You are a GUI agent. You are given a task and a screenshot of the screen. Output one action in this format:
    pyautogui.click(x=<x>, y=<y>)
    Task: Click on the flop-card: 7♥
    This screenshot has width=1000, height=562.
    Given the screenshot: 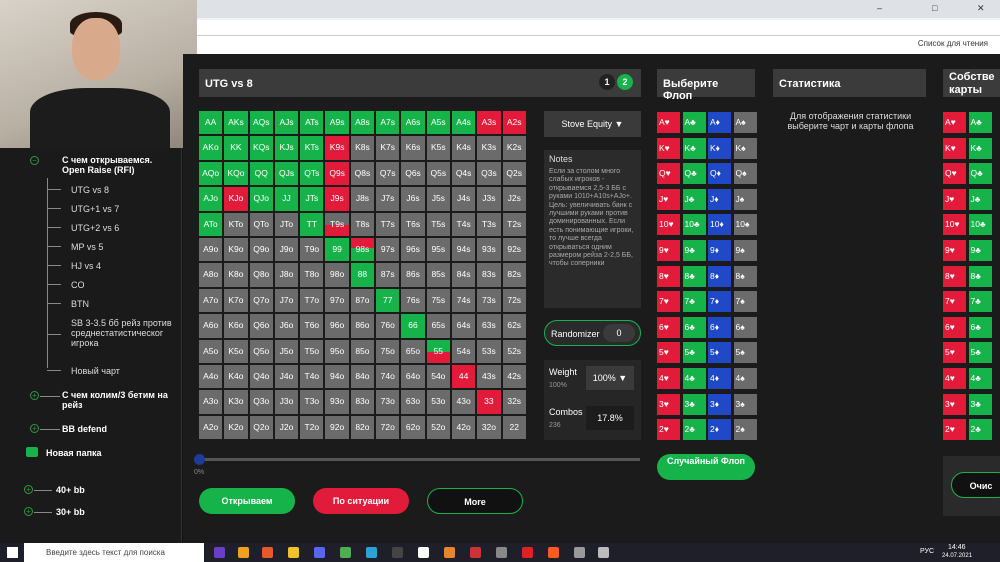 What is the action you would take?
    pyautogui.click(x=668, y=302)
    